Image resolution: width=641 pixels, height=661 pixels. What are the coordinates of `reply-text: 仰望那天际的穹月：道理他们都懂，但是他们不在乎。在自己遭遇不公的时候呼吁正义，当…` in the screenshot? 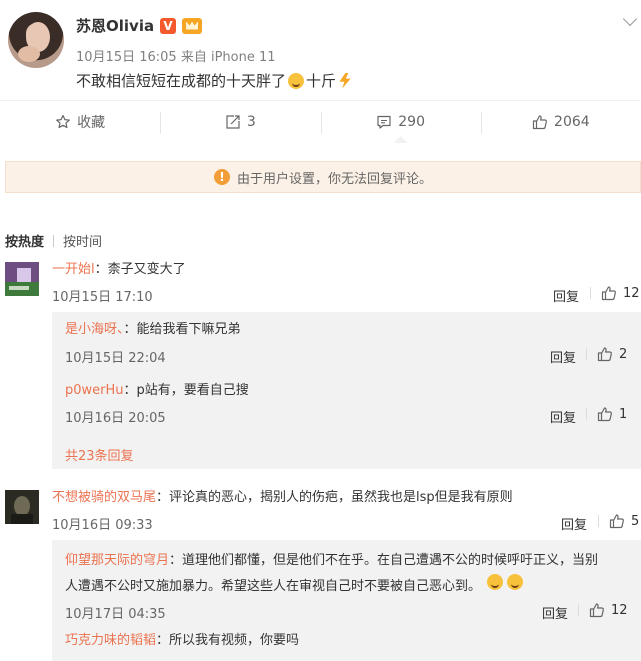 It's located at (331, 574).